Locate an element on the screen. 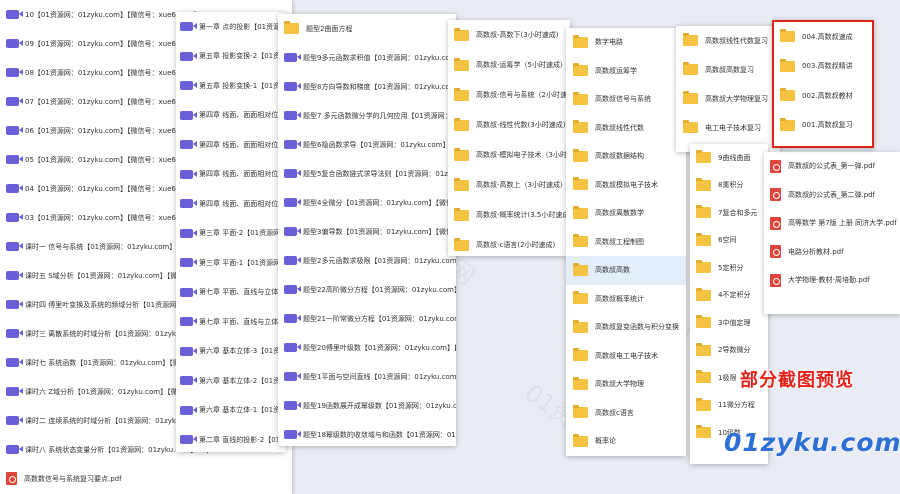  item-label: 7复合和多元 is located at coordinates (738, 212).